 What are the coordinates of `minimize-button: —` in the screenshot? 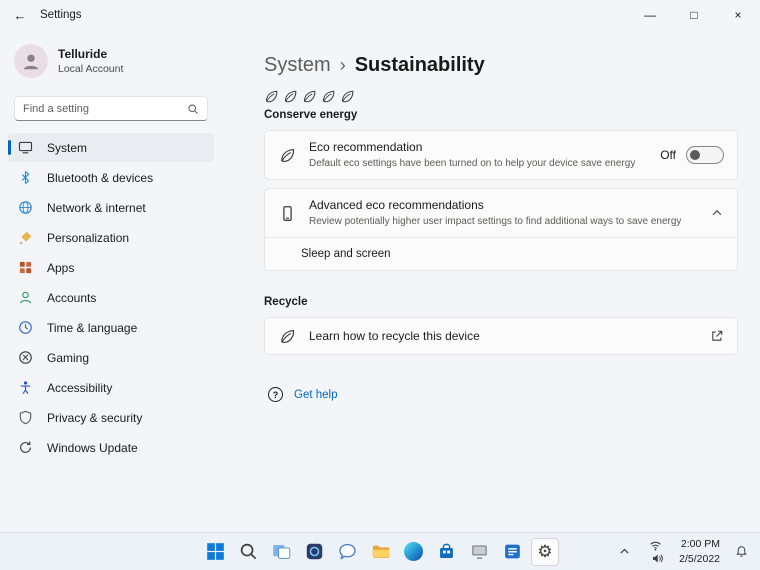 It's located at (650, 15).